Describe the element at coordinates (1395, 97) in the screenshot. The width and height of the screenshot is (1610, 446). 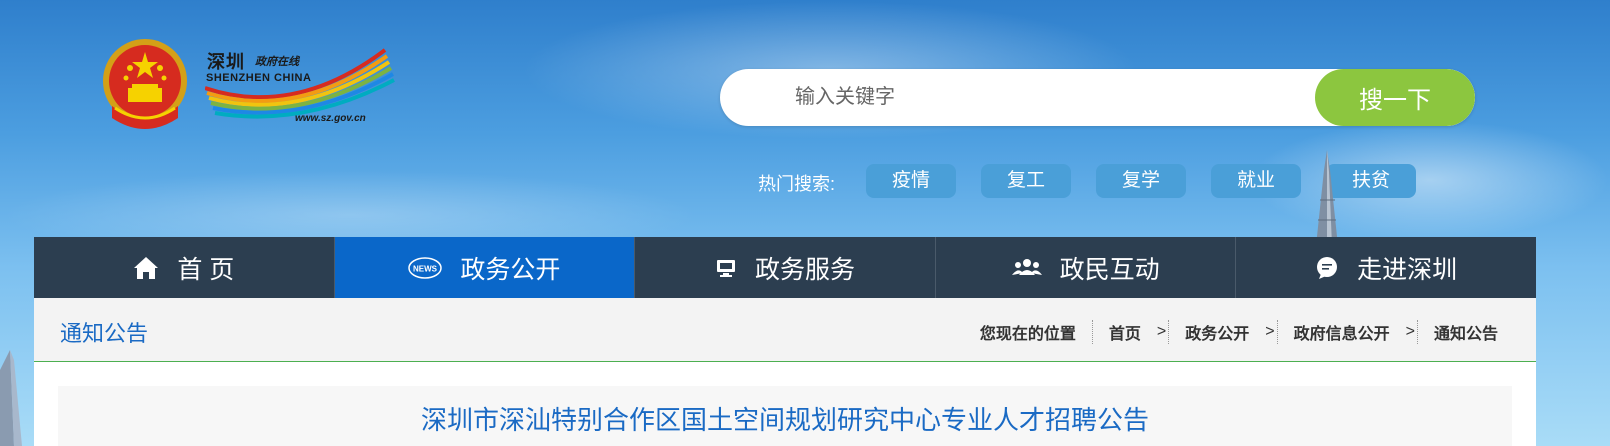
I see `search-button: 搜一下` at that location.